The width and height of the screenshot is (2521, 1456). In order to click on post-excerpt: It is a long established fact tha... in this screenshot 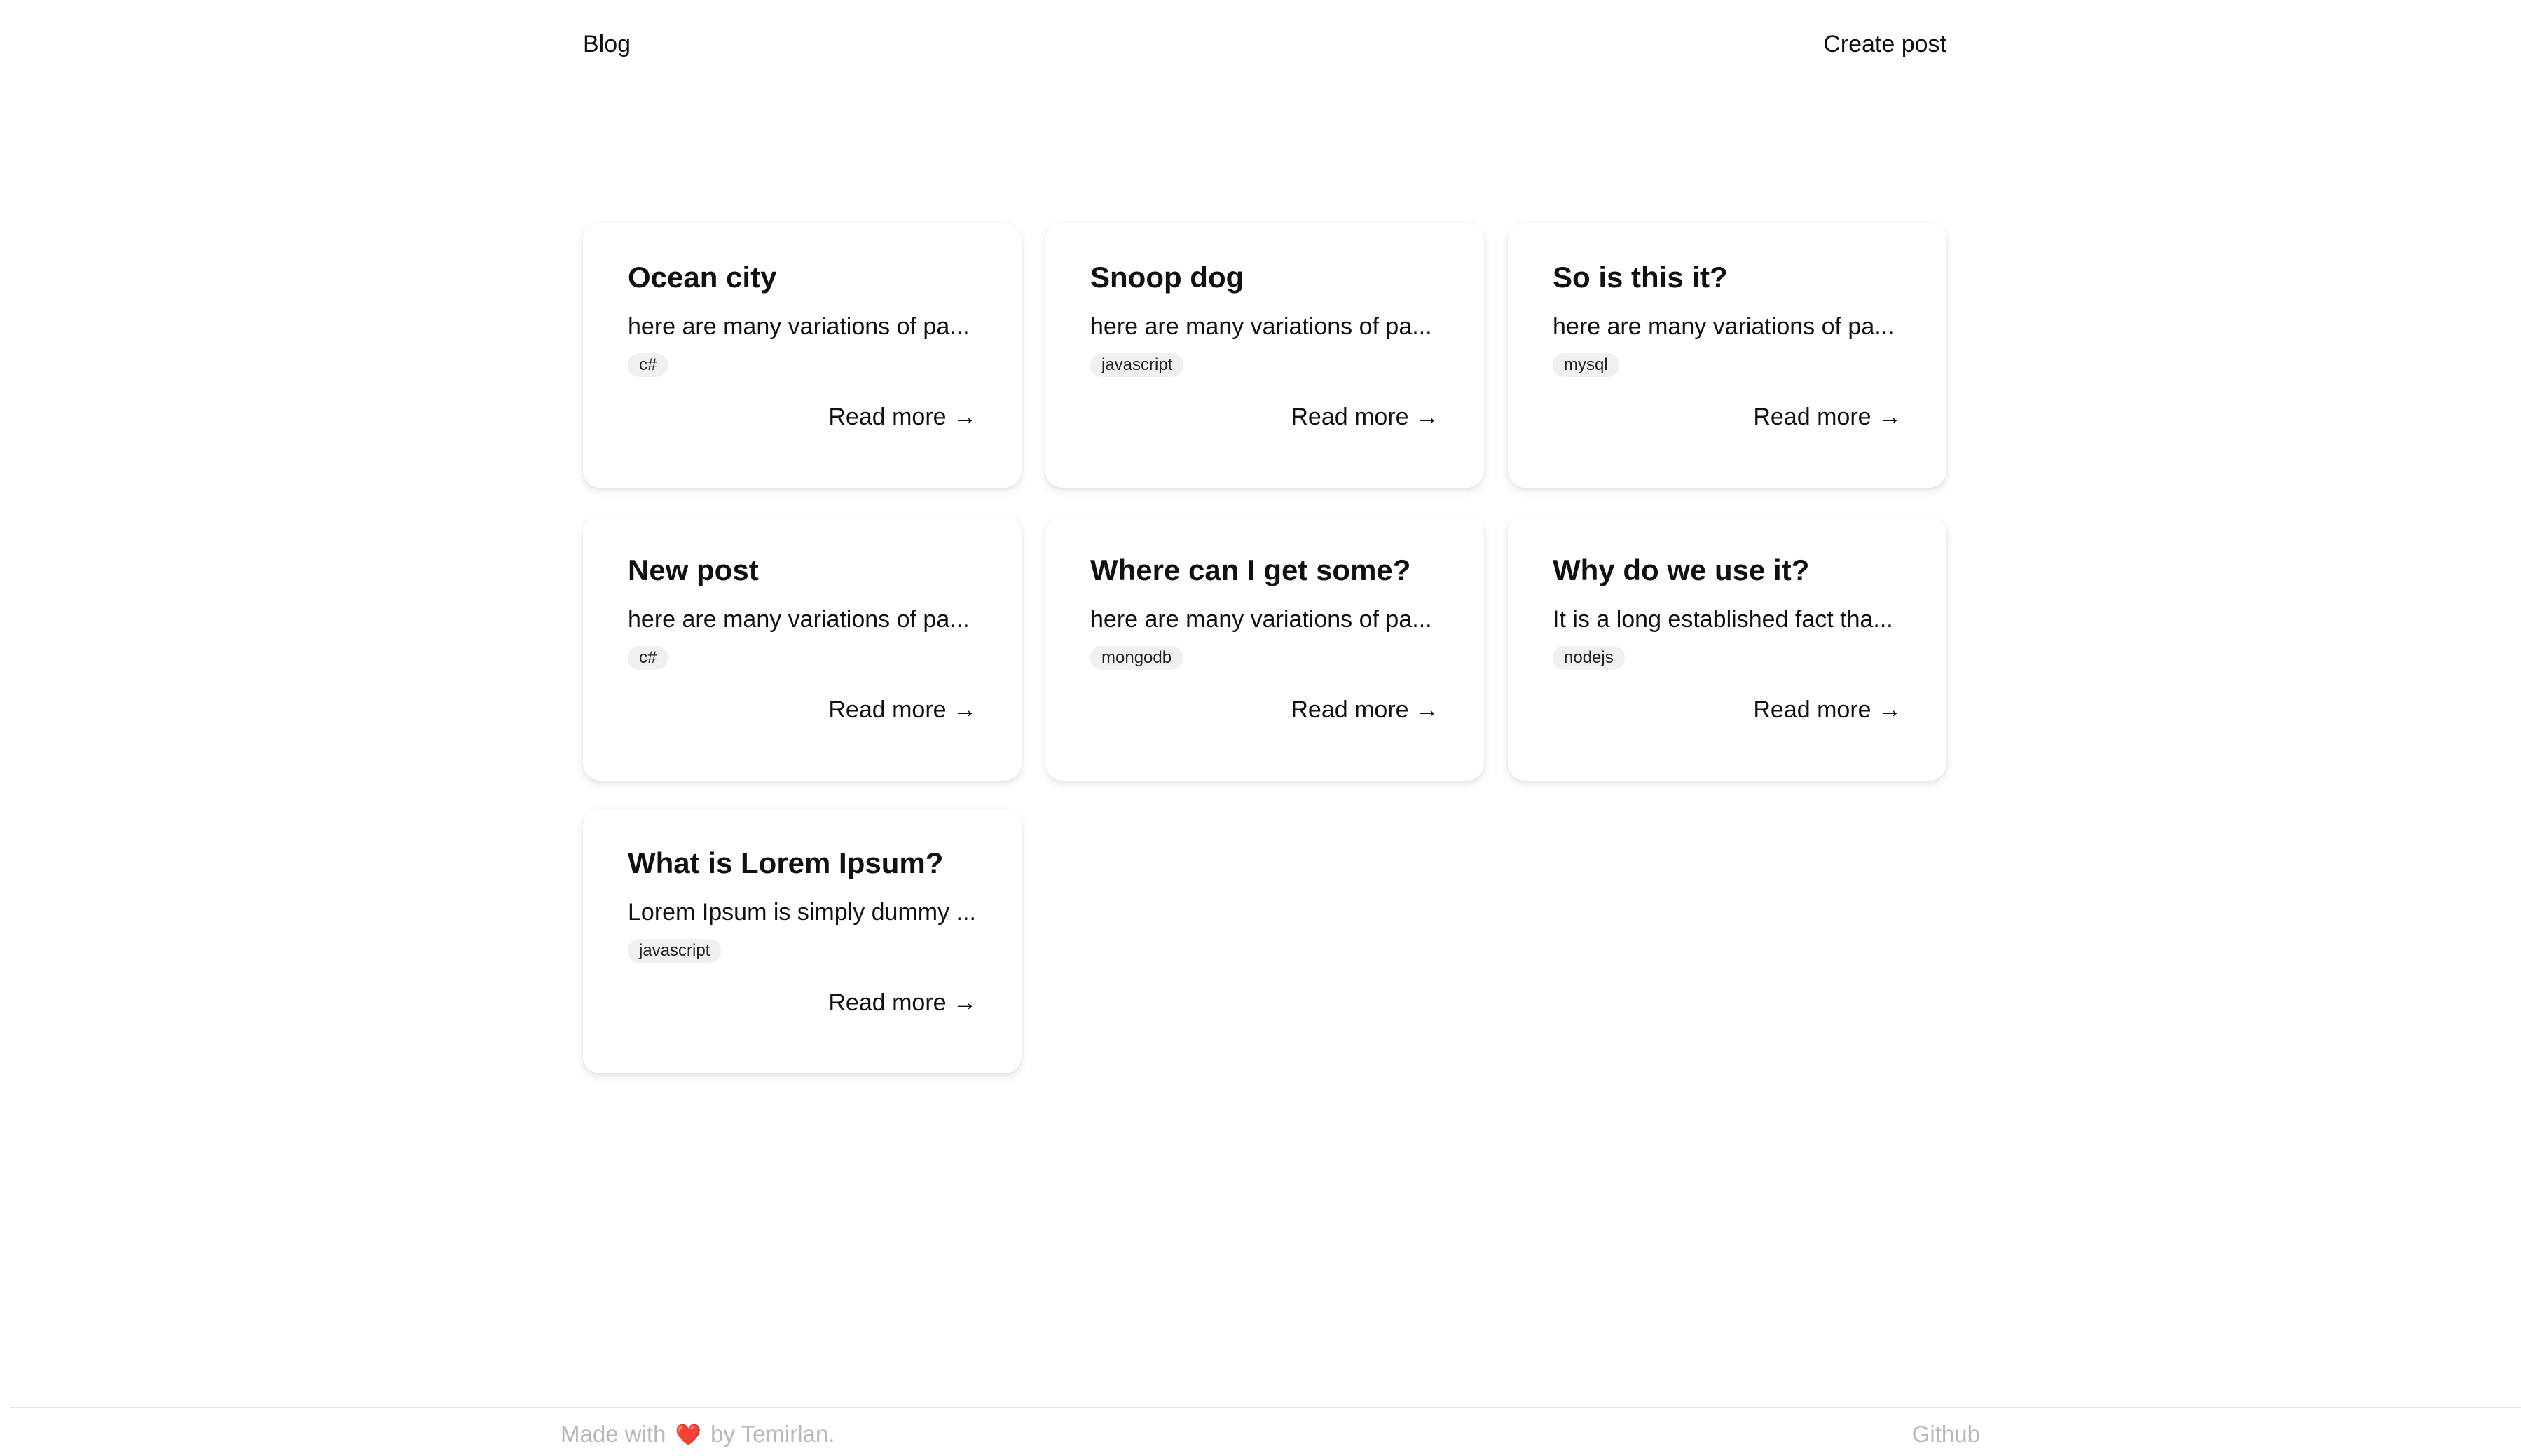, I will do `click(1723, 619)`.